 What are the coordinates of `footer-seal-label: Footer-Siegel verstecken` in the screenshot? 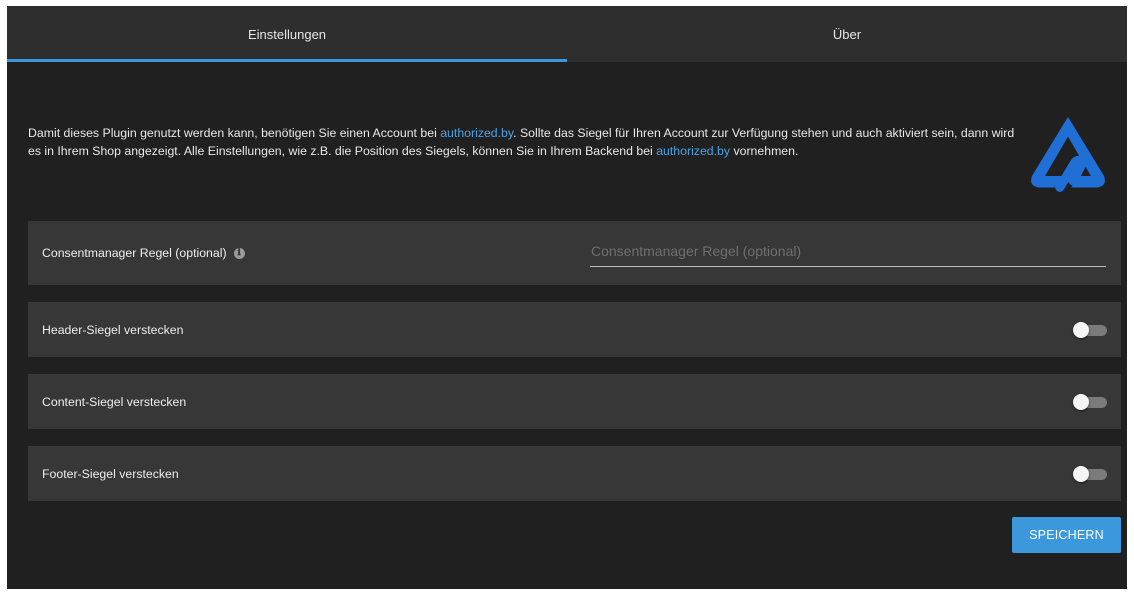 It's located at (110, 473).